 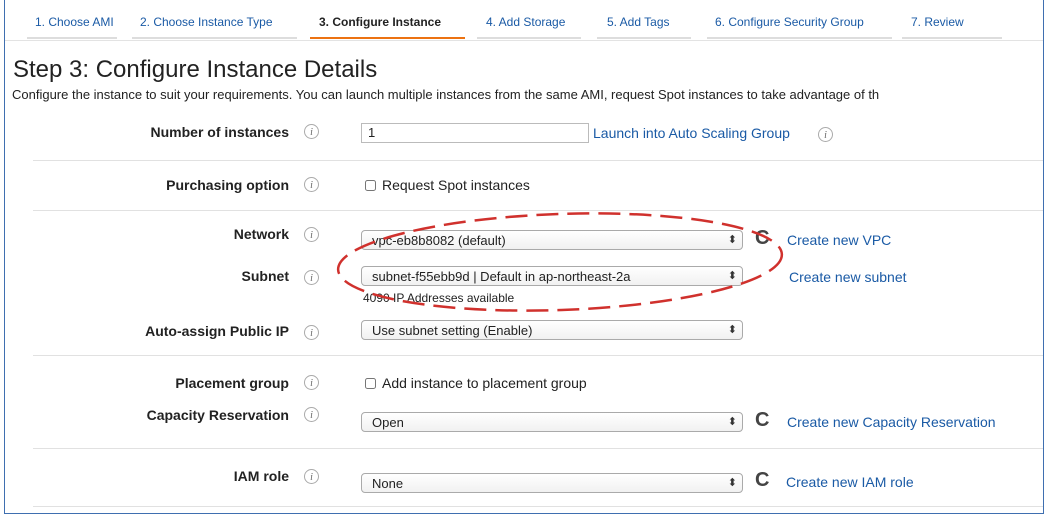 What do you see at coordinates (789, 22) in the screenshot?
I see `tab-configure-security-group: 6. Configure Security Group` at bounding box center [789, 22].